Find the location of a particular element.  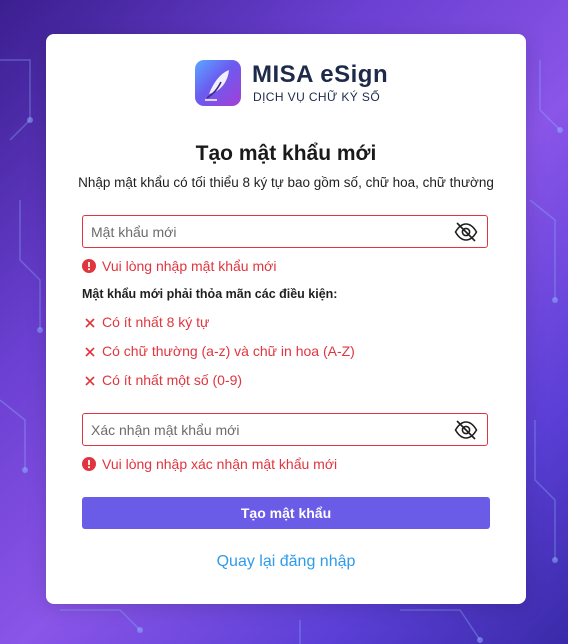

brand-logo: MISA eSign DỊCH VỤ CHỮ KÝ SỐ is located at coordinates (292, 84).